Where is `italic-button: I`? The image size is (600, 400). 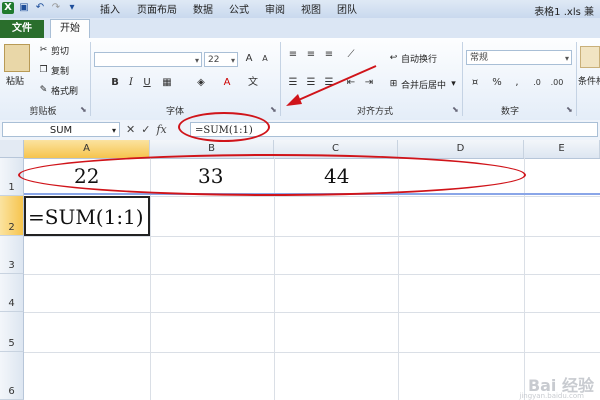
italic-button: I is located at coordinates (131, 83).